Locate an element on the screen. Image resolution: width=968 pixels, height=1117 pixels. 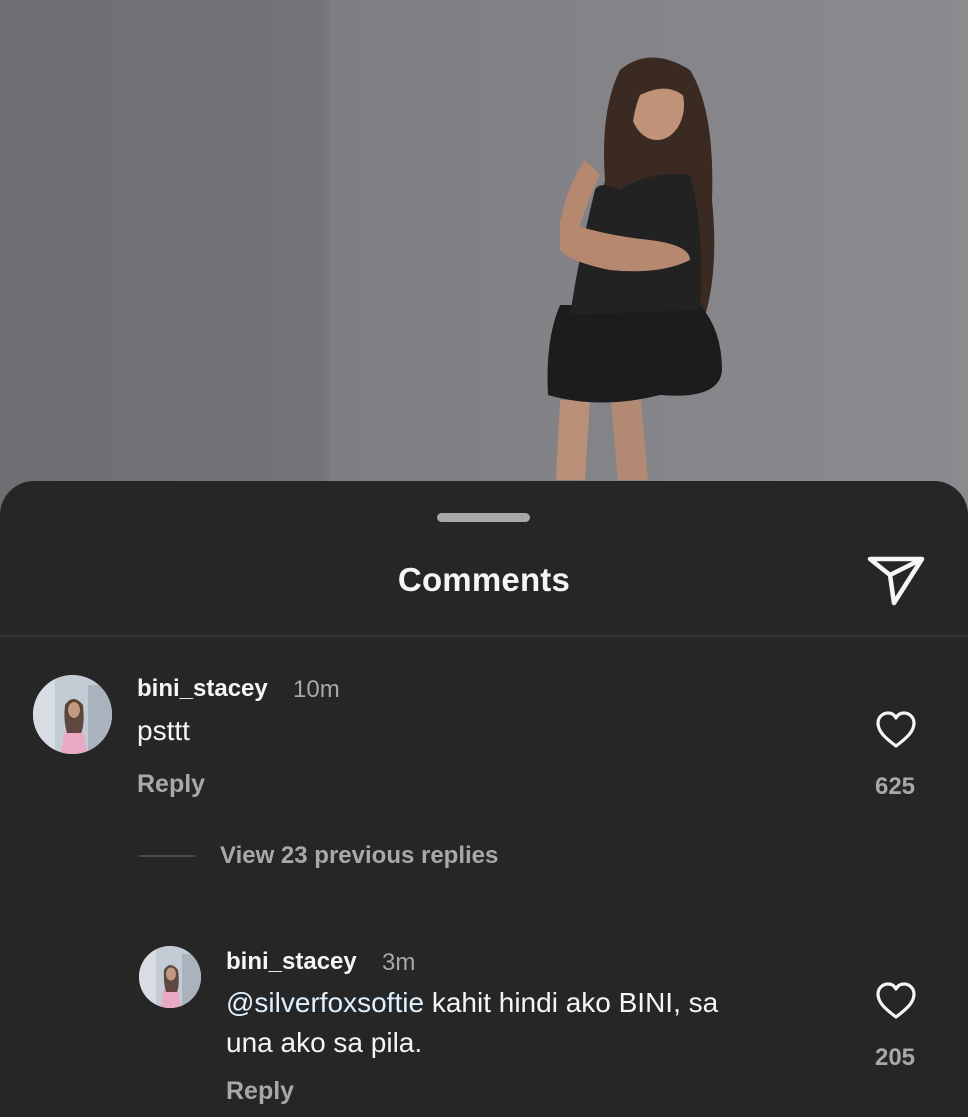
sheet-grabber-handle is located at coordinates (483, 517).